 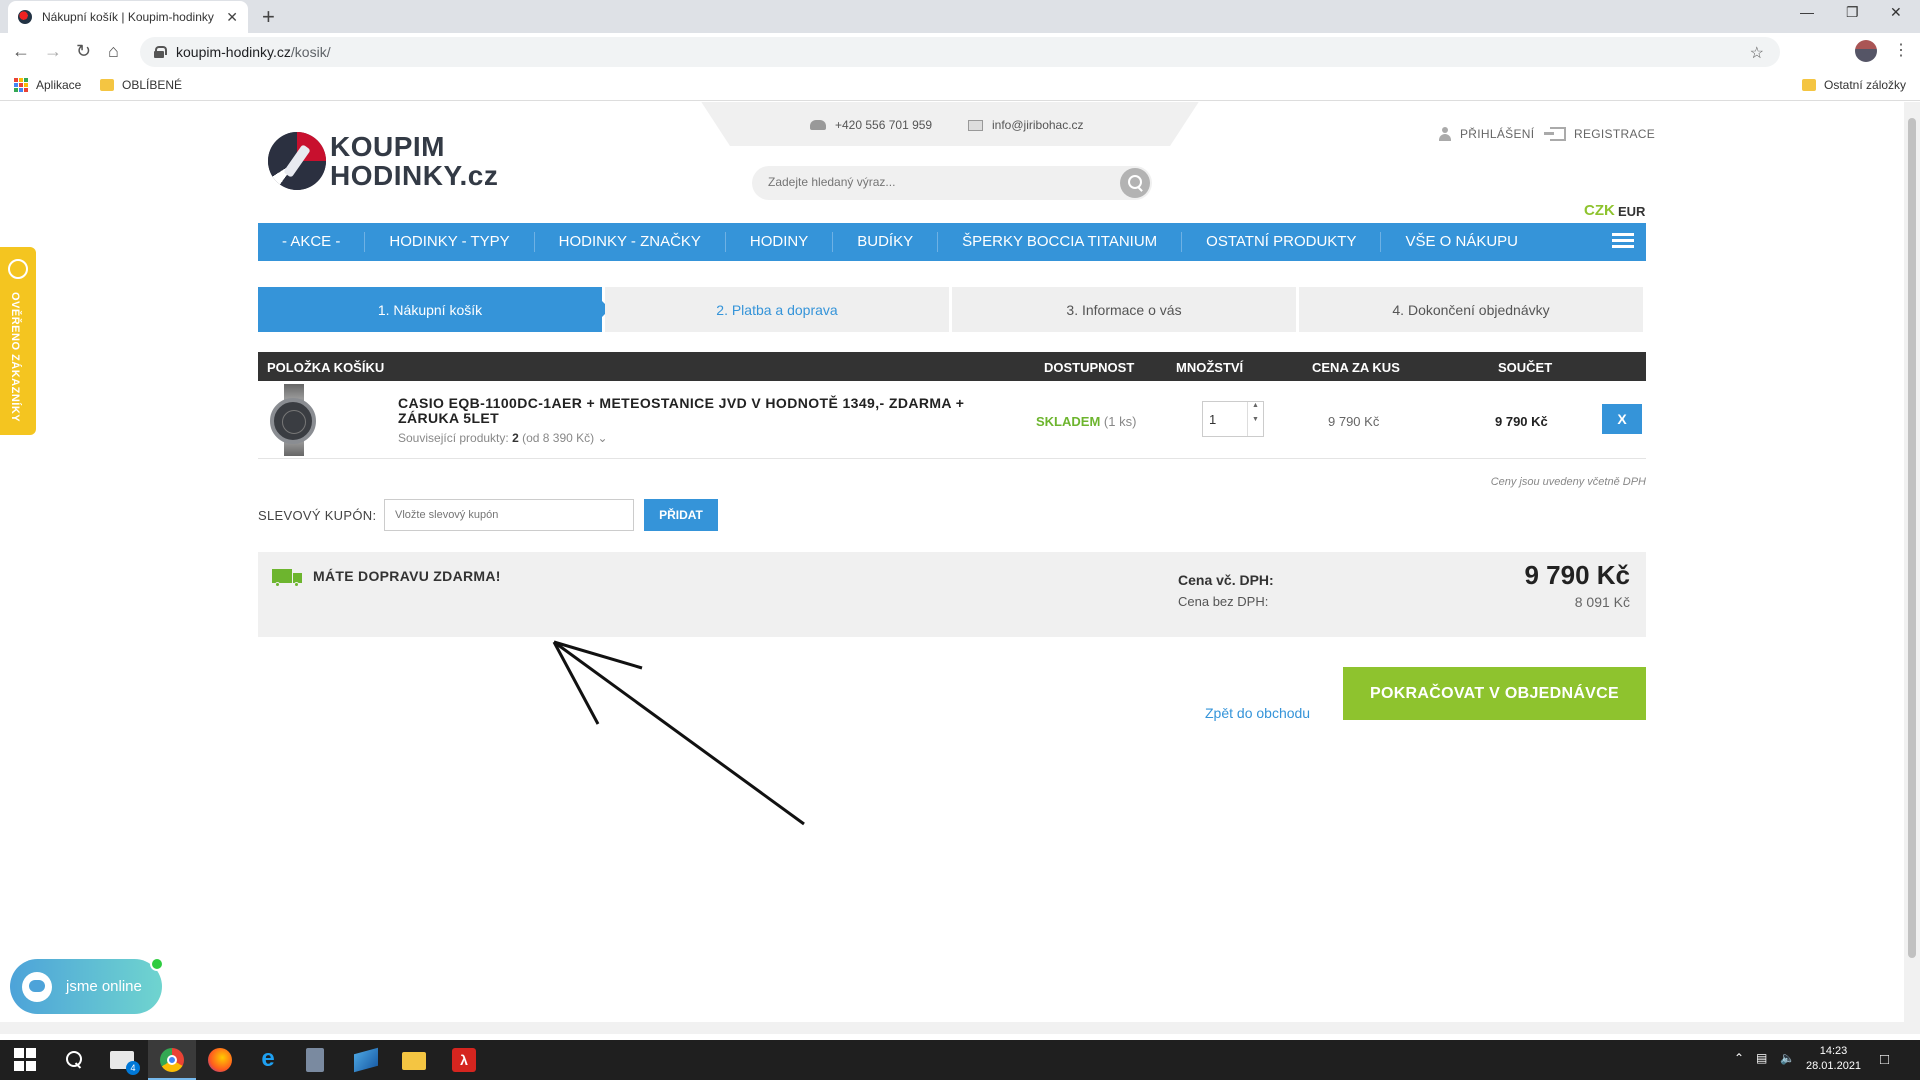 What do you see at coordinates (220, 1060) in the screenshot?
I see `firefox-icon` at bounding box center [220, 1060].